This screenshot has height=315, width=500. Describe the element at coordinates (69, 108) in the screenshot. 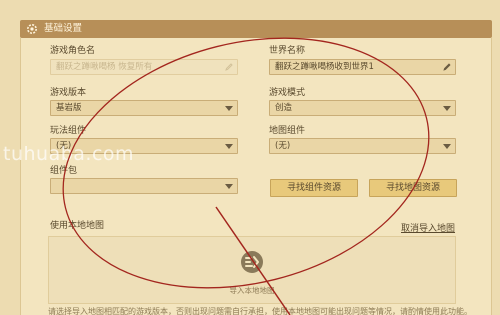

I see `game-version-value: 基岩版` at that location.